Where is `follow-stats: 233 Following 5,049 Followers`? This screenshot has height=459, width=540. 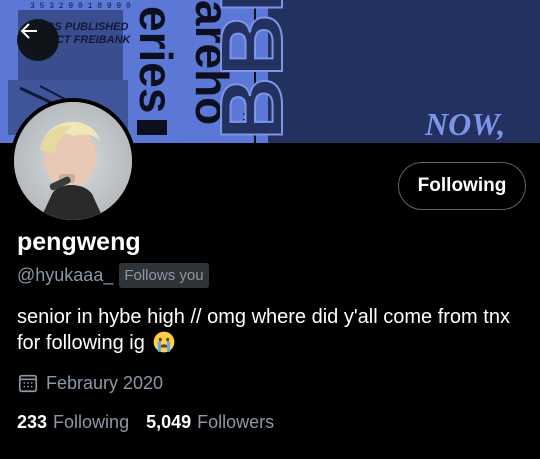 follow-stats: 233 Following 5,049 Followers is located at coordinates (154, 422).